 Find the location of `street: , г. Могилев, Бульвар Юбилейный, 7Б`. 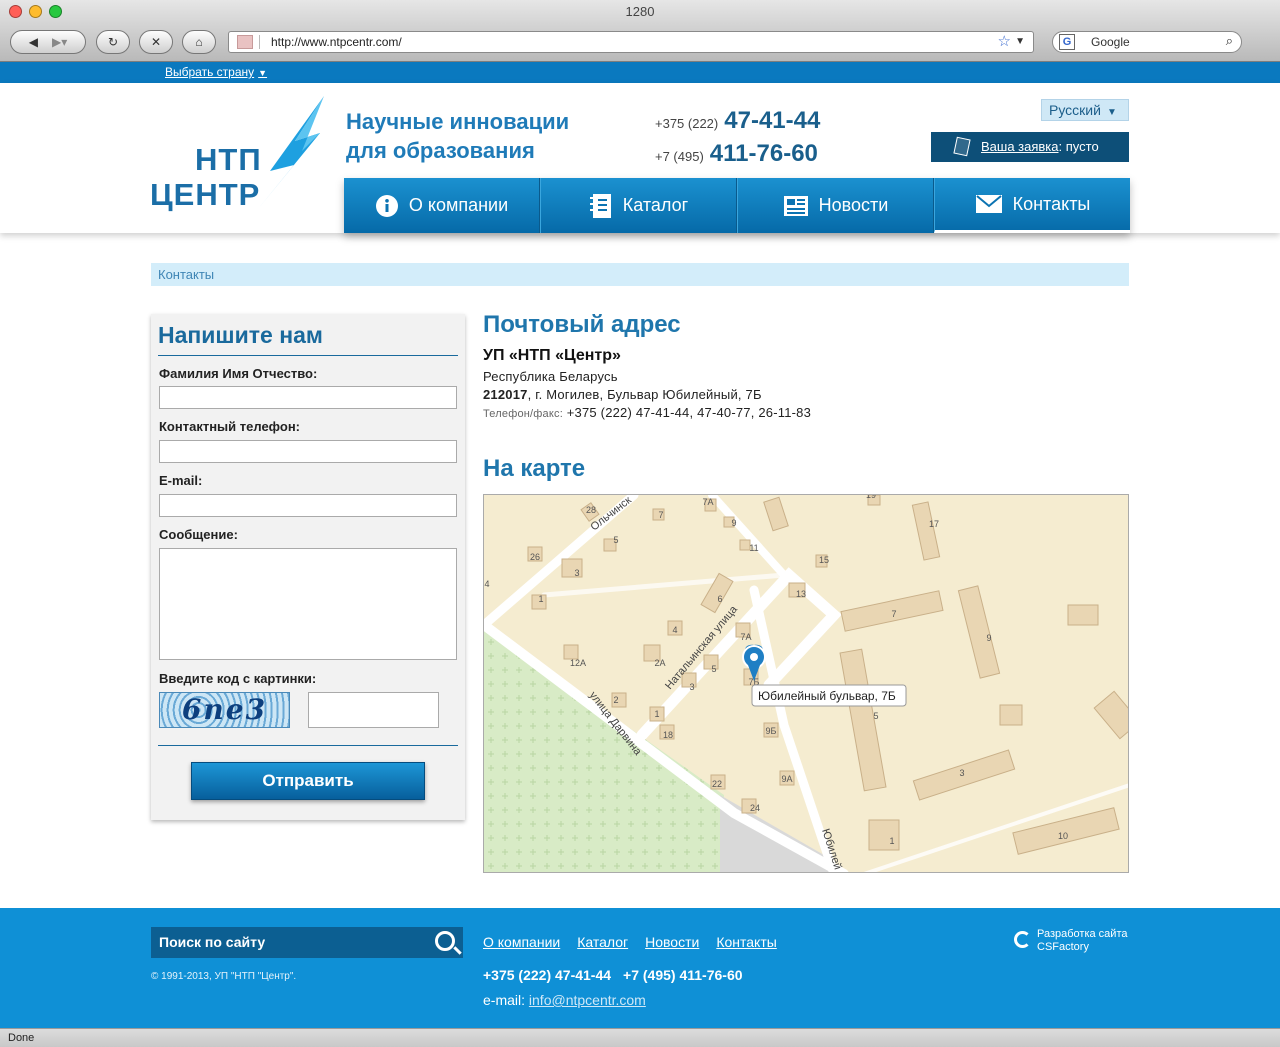

street: , г. Могилев, Бульвар Юбилейный, 7Б is located at coordinates (644, 394).